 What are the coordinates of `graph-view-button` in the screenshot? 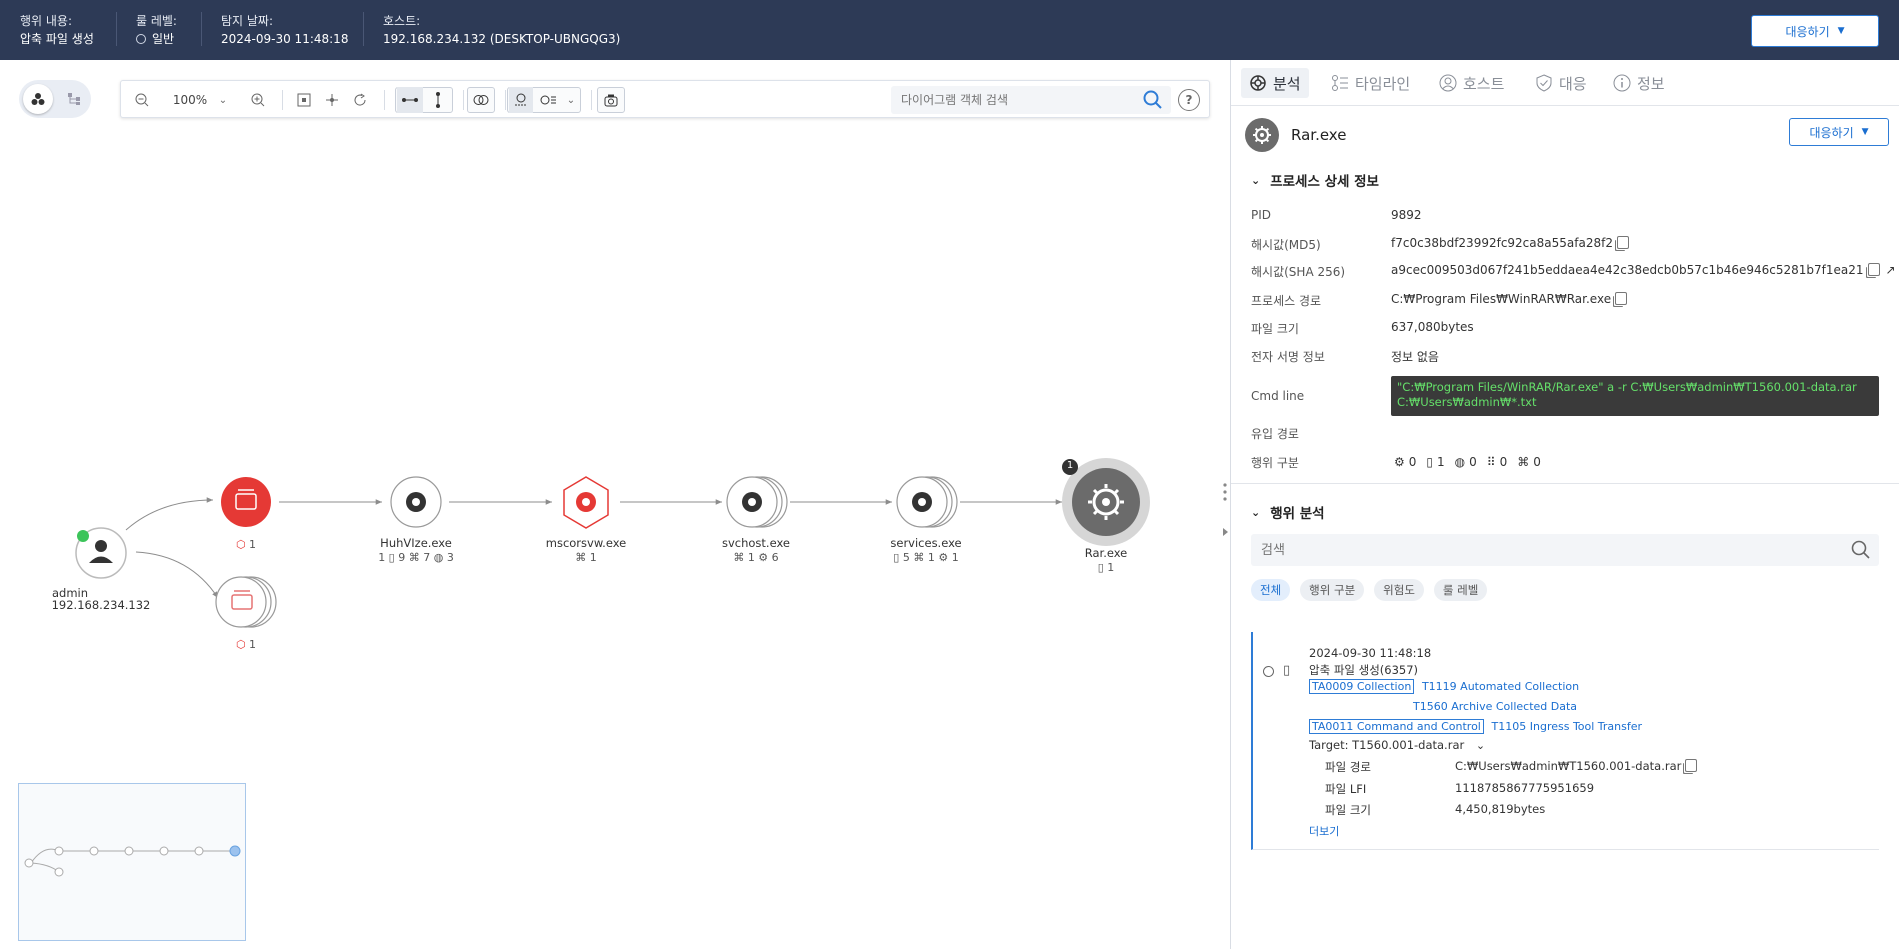 It's located at (38, 99).